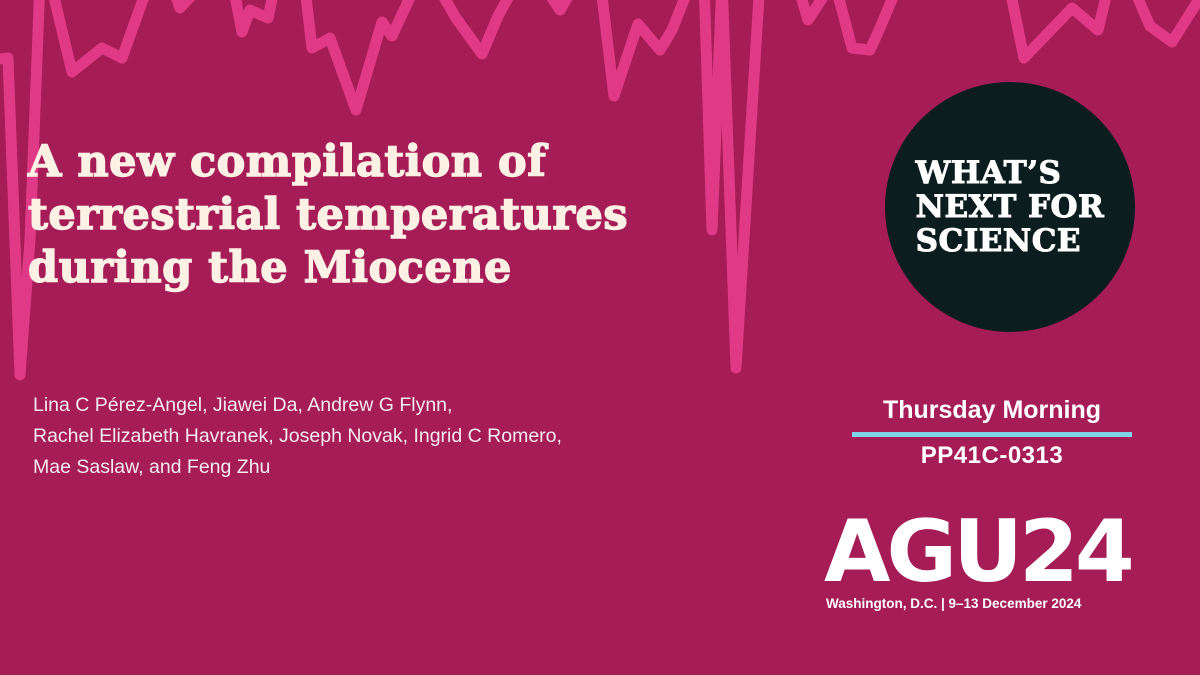  Describe the element at coordinates (979, 552) in the screenshot. I see `agu24-logo: AGU24` at that location.